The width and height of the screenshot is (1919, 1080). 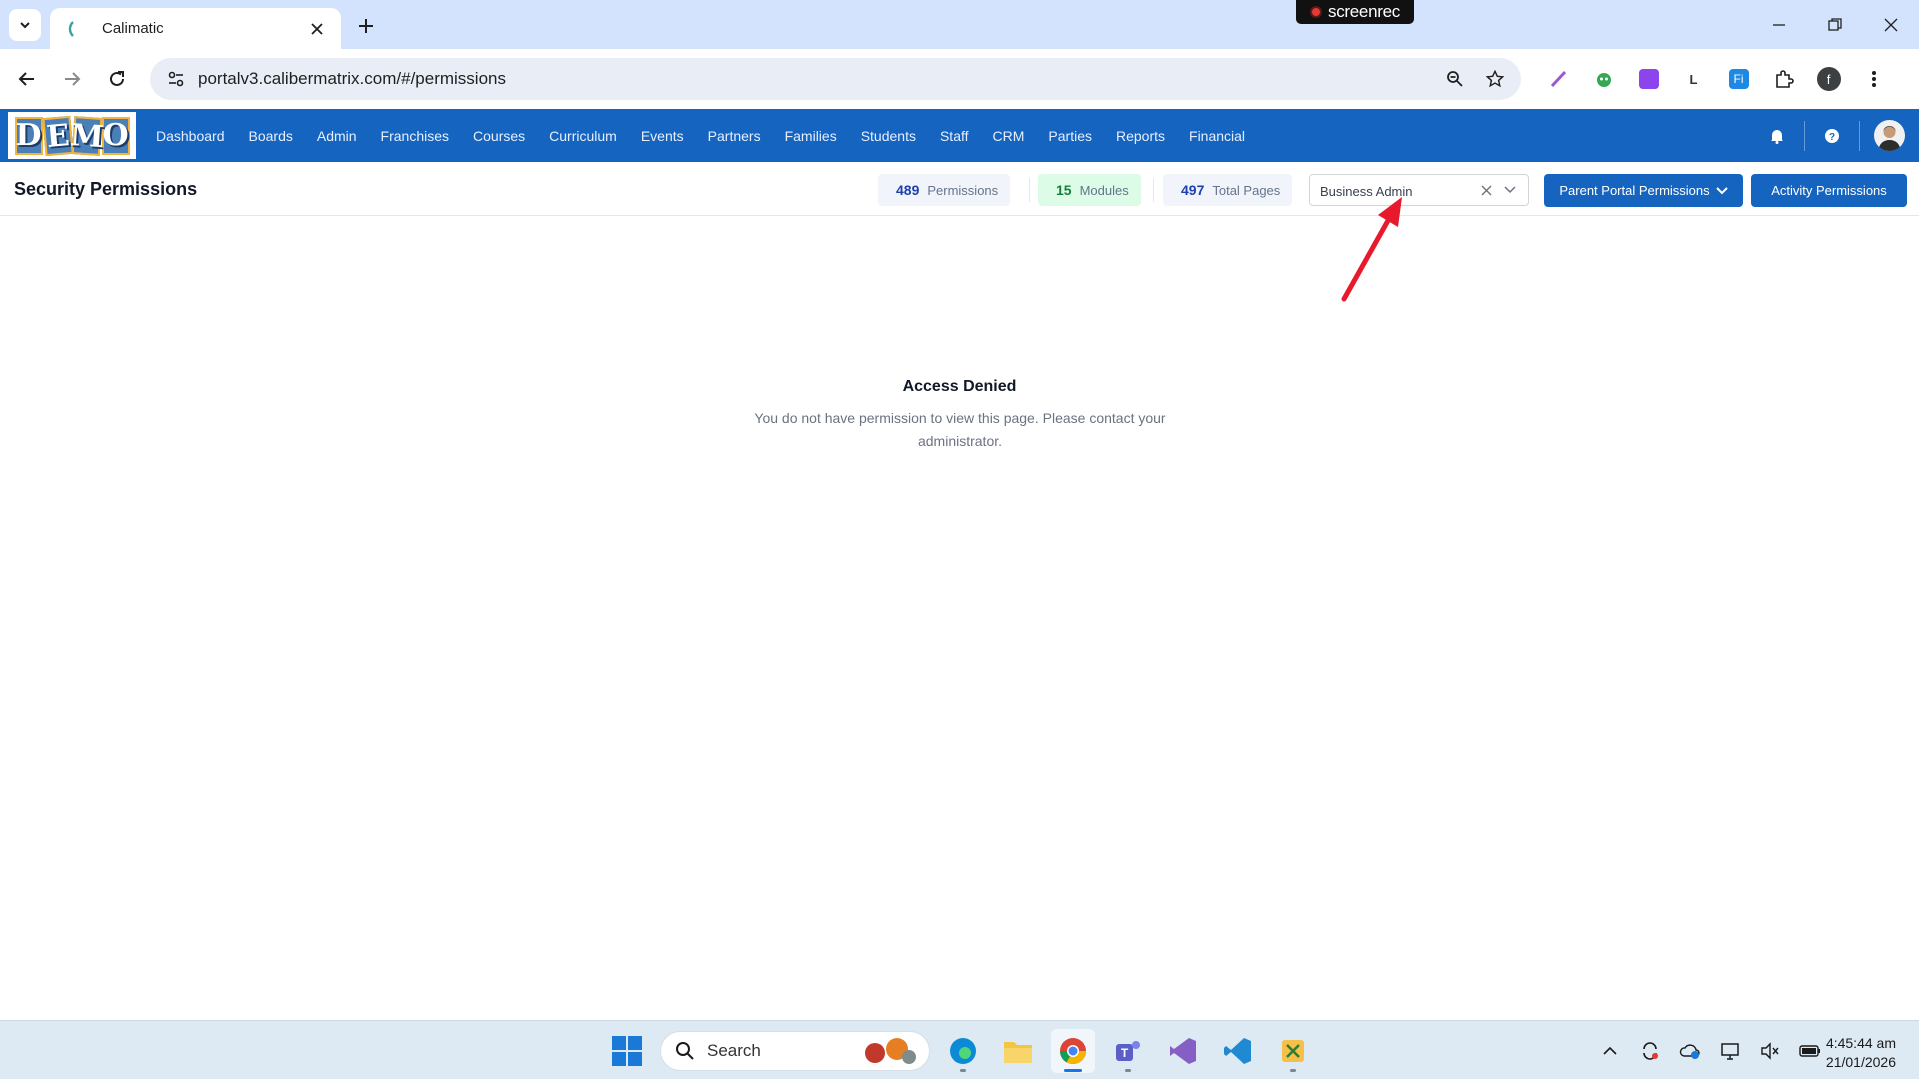 I want to click on permissions-count: 489, so click(x=908, y=190).